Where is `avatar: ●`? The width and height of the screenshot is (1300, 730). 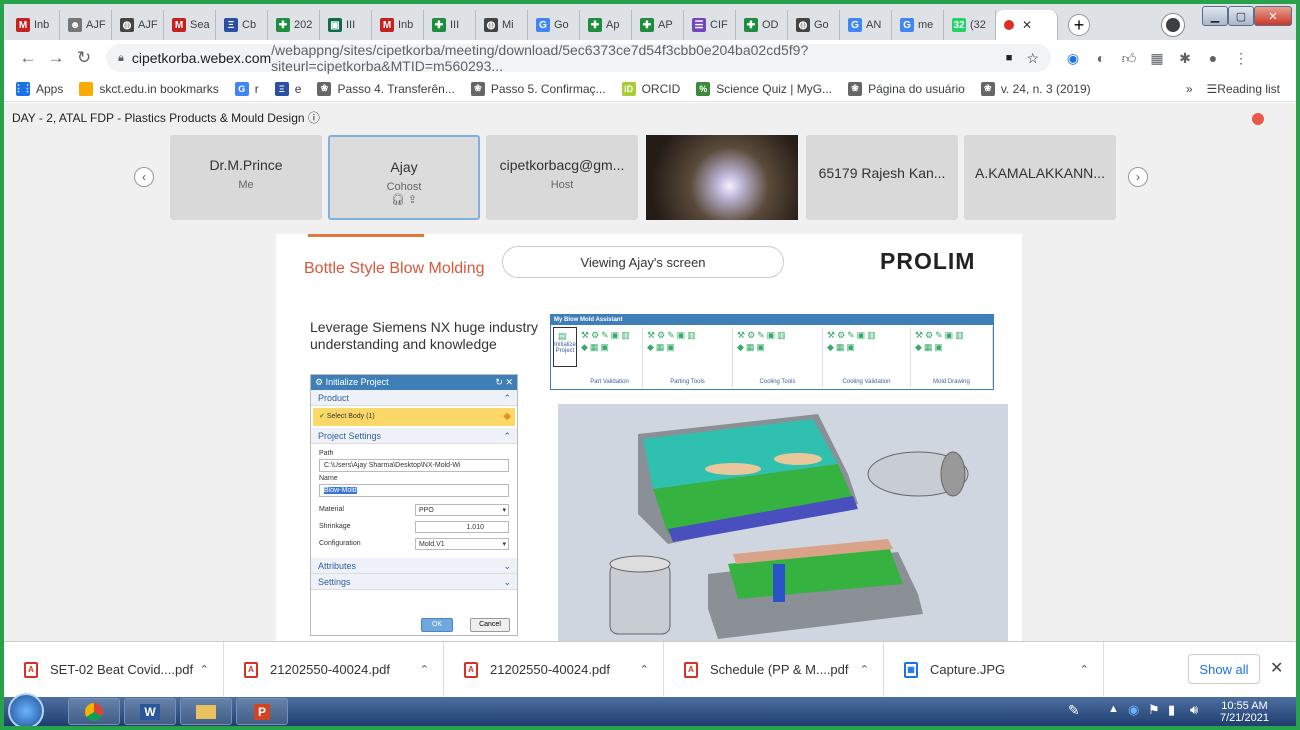
avatar: ● is located at coordinates (1213, 58).